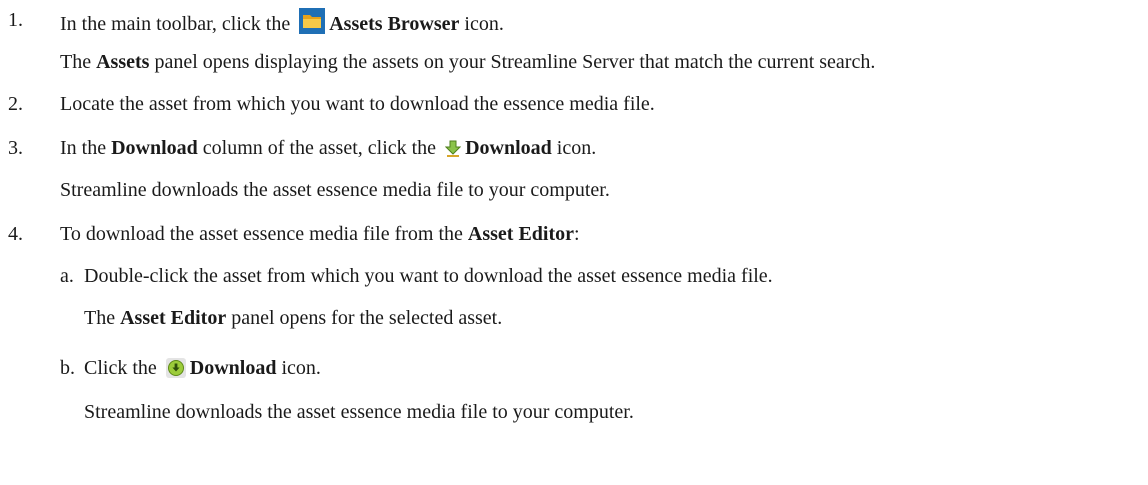 The image size is (1148, 485). What do you see at coordinates (15, 20) in the screenshot?
I see `step-number: 1.` at bounding box center [15, 20].